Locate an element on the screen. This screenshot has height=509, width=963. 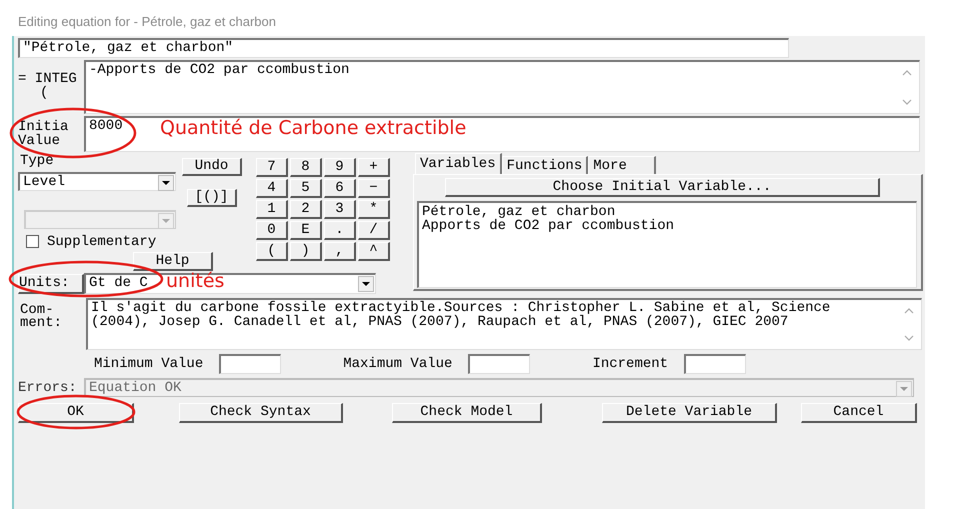
undo-button: Undo is located at coordinates (212, 167).